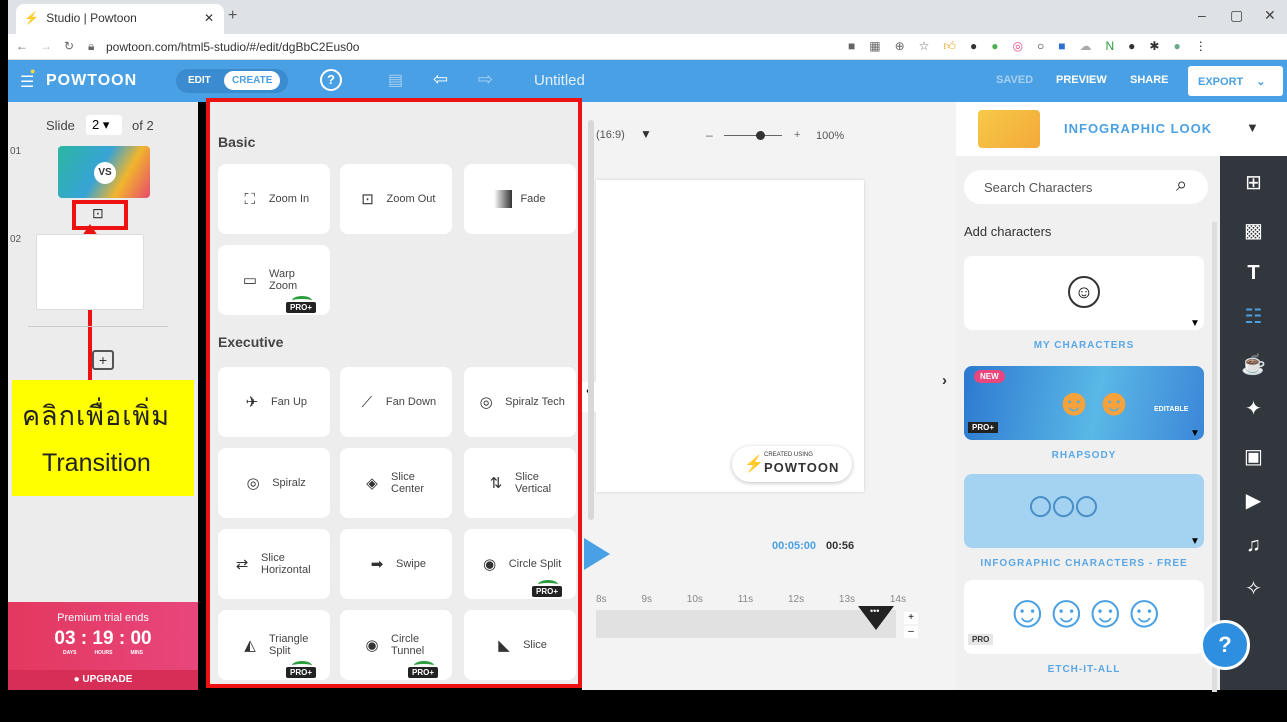 Image resolution: width=1287 pixels, height=722 pixels. I want to click on play-button, so click(597, 554).